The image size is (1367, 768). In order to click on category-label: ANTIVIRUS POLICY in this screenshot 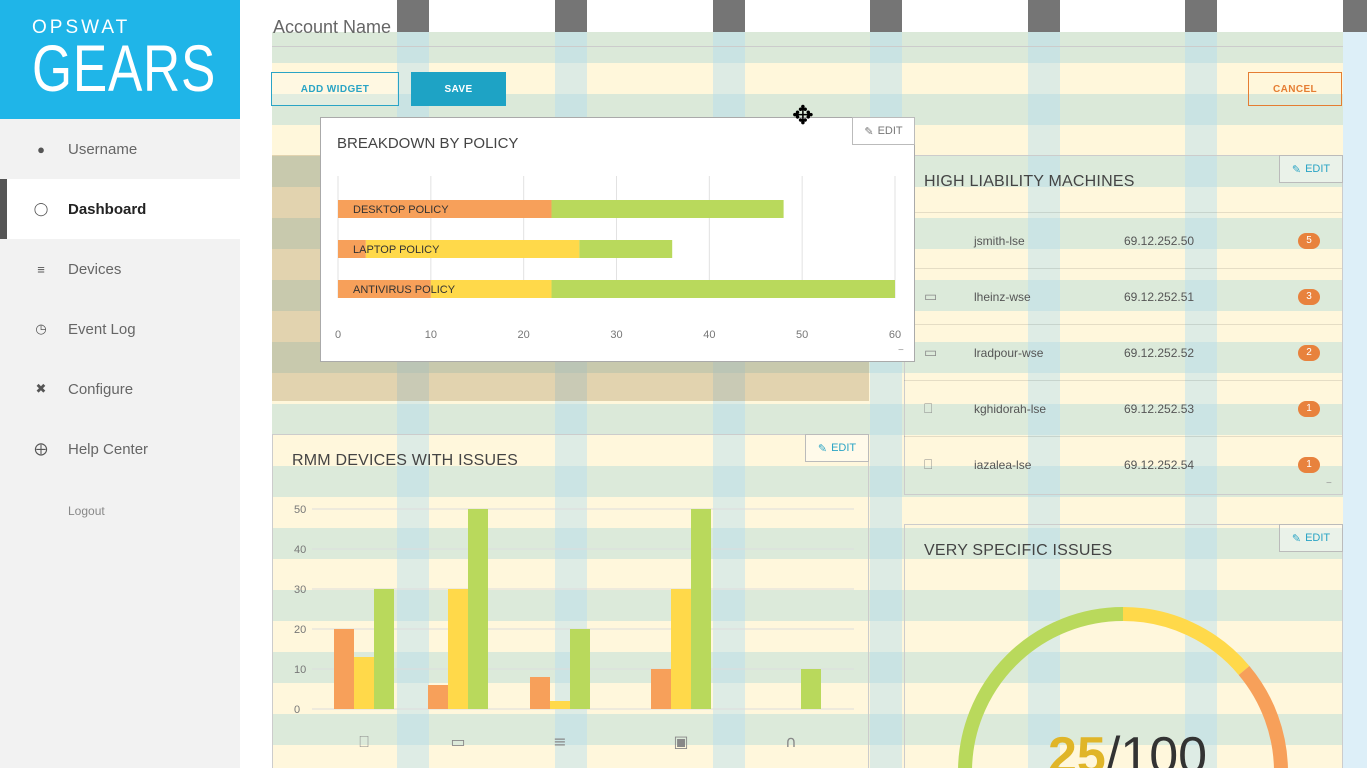, I will do `click(404, 290)`.